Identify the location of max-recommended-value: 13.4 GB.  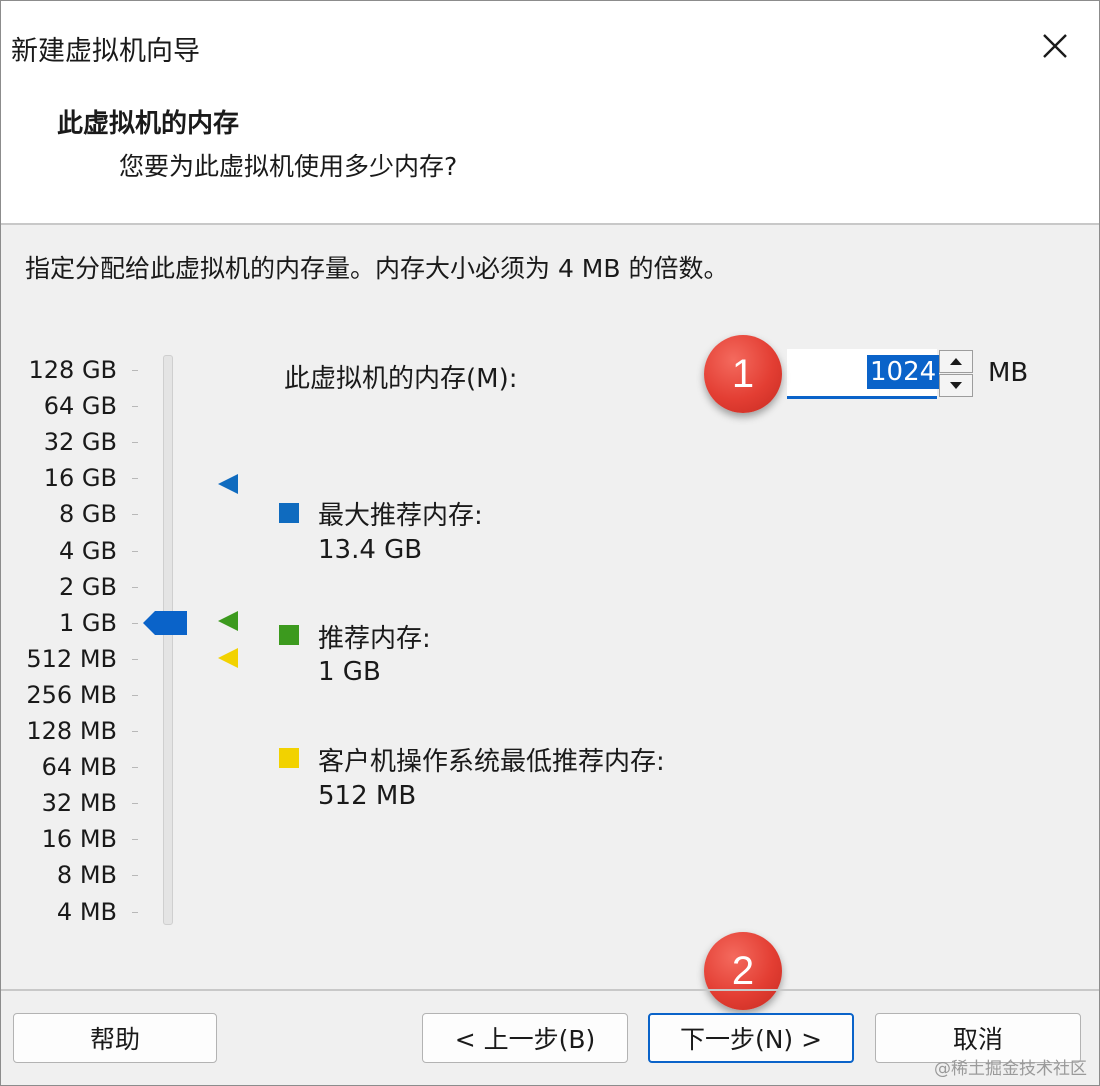
(370, 550).